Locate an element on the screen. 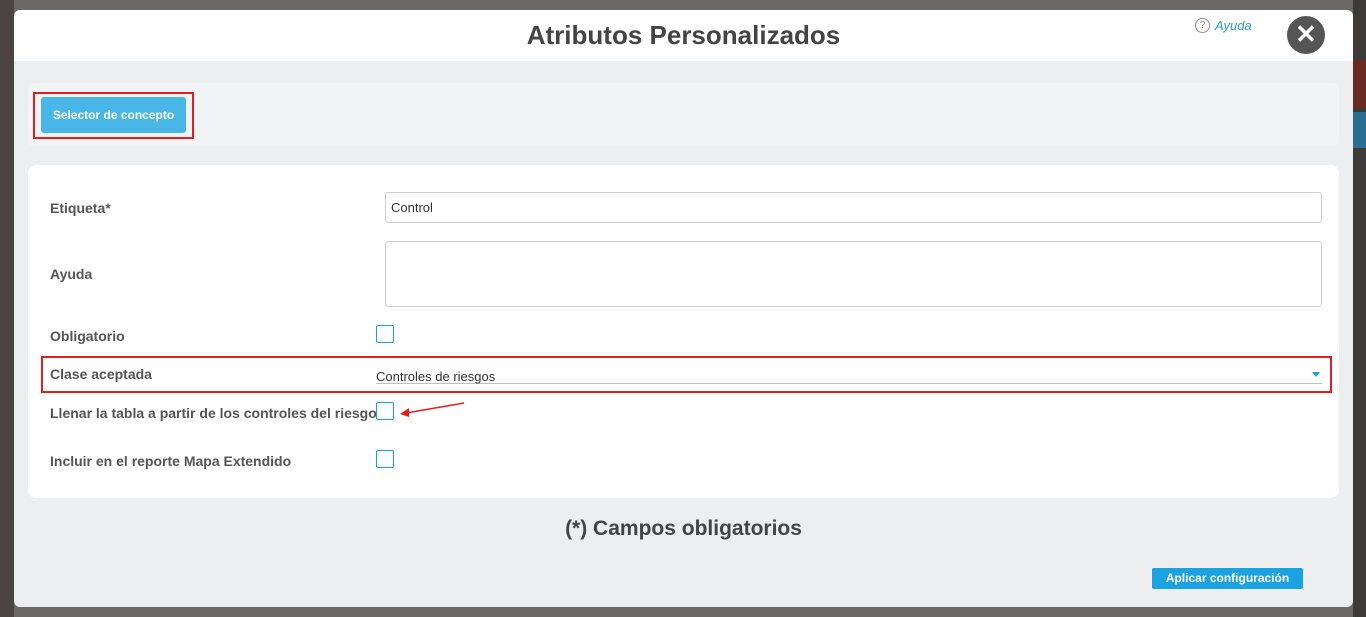  label-field-label: Etiqueta* is located at coordinates (80, 208).